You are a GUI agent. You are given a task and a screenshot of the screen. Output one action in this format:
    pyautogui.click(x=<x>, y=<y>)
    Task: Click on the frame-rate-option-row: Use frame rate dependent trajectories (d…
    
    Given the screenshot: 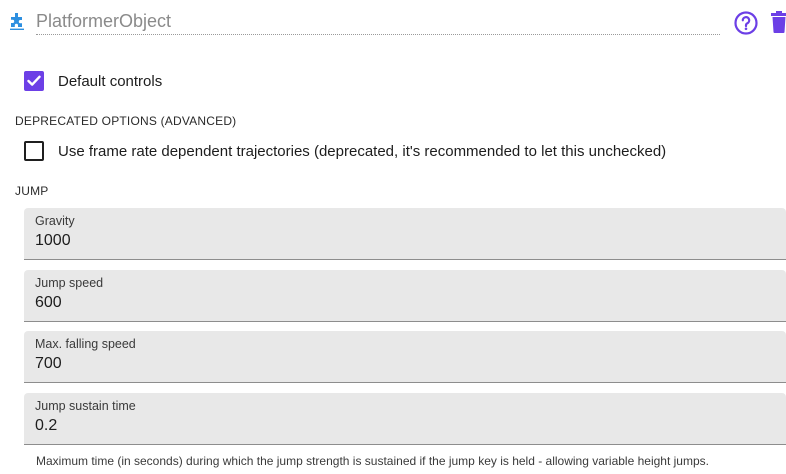 What is the action you would take?
    pyautogui.click(x=345, y=151)
    